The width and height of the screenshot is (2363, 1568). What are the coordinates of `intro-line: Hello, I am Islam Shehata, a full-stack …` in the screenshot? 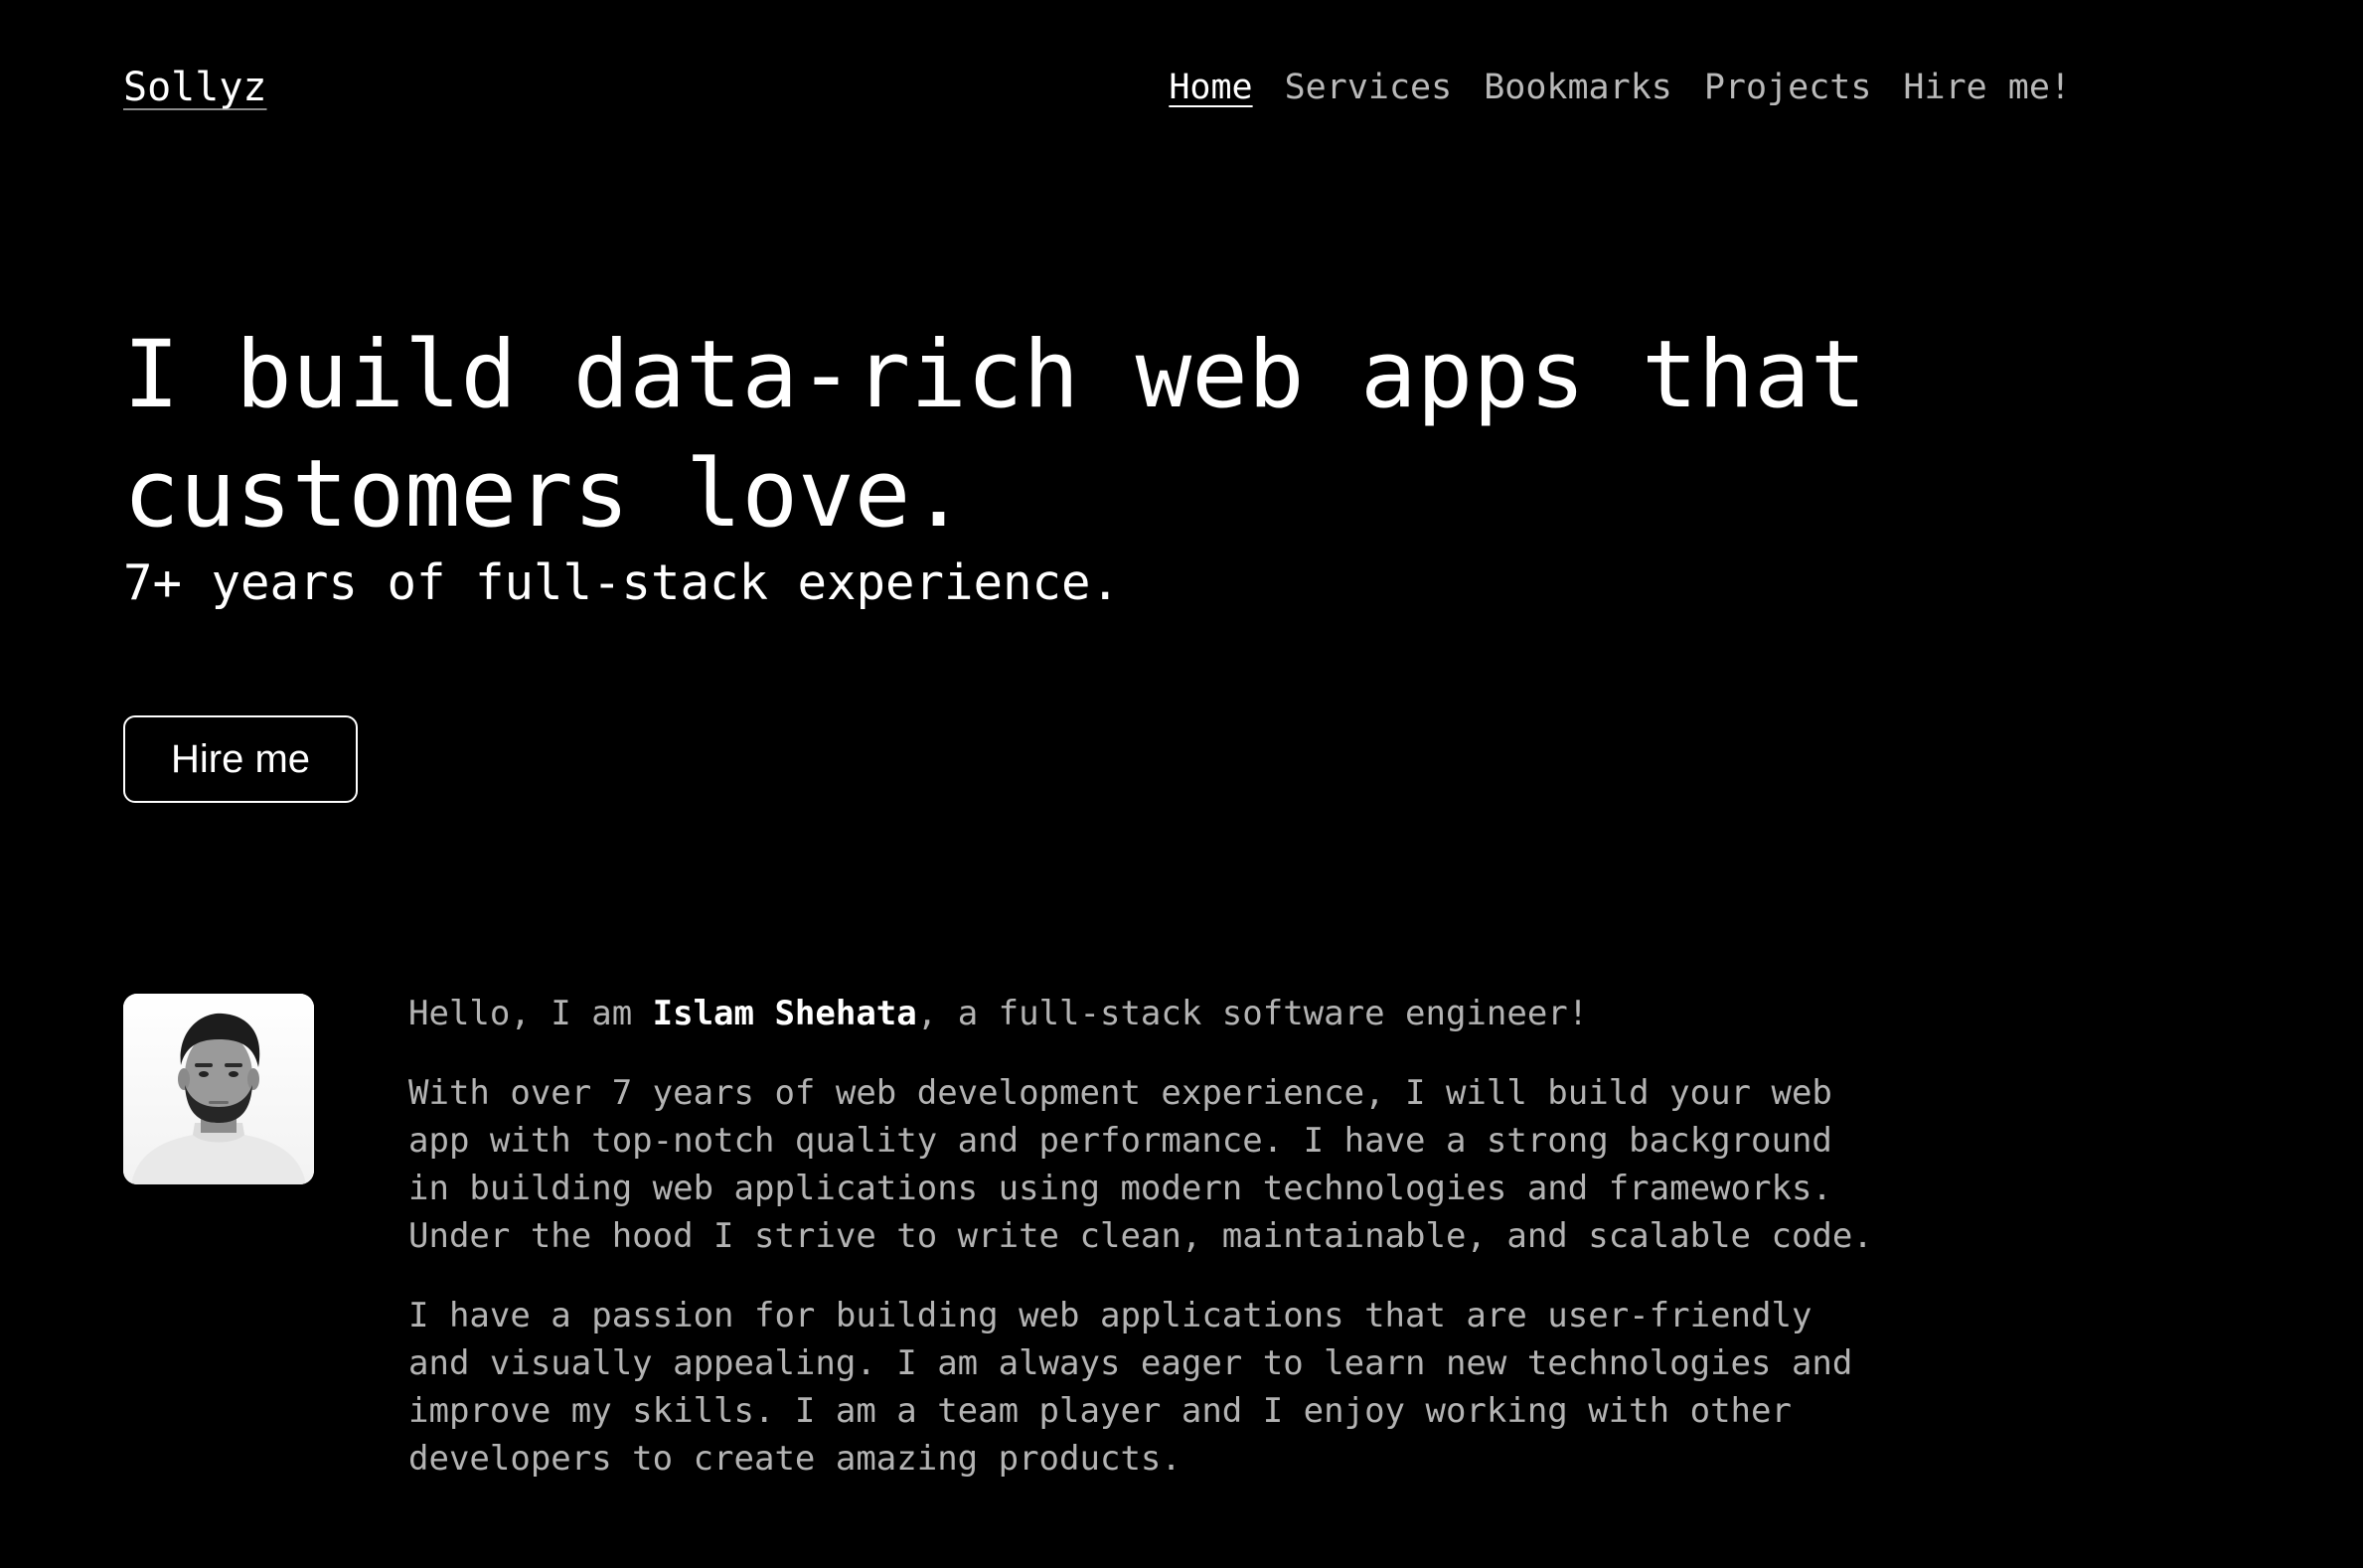 It's located at (1143, 1013).